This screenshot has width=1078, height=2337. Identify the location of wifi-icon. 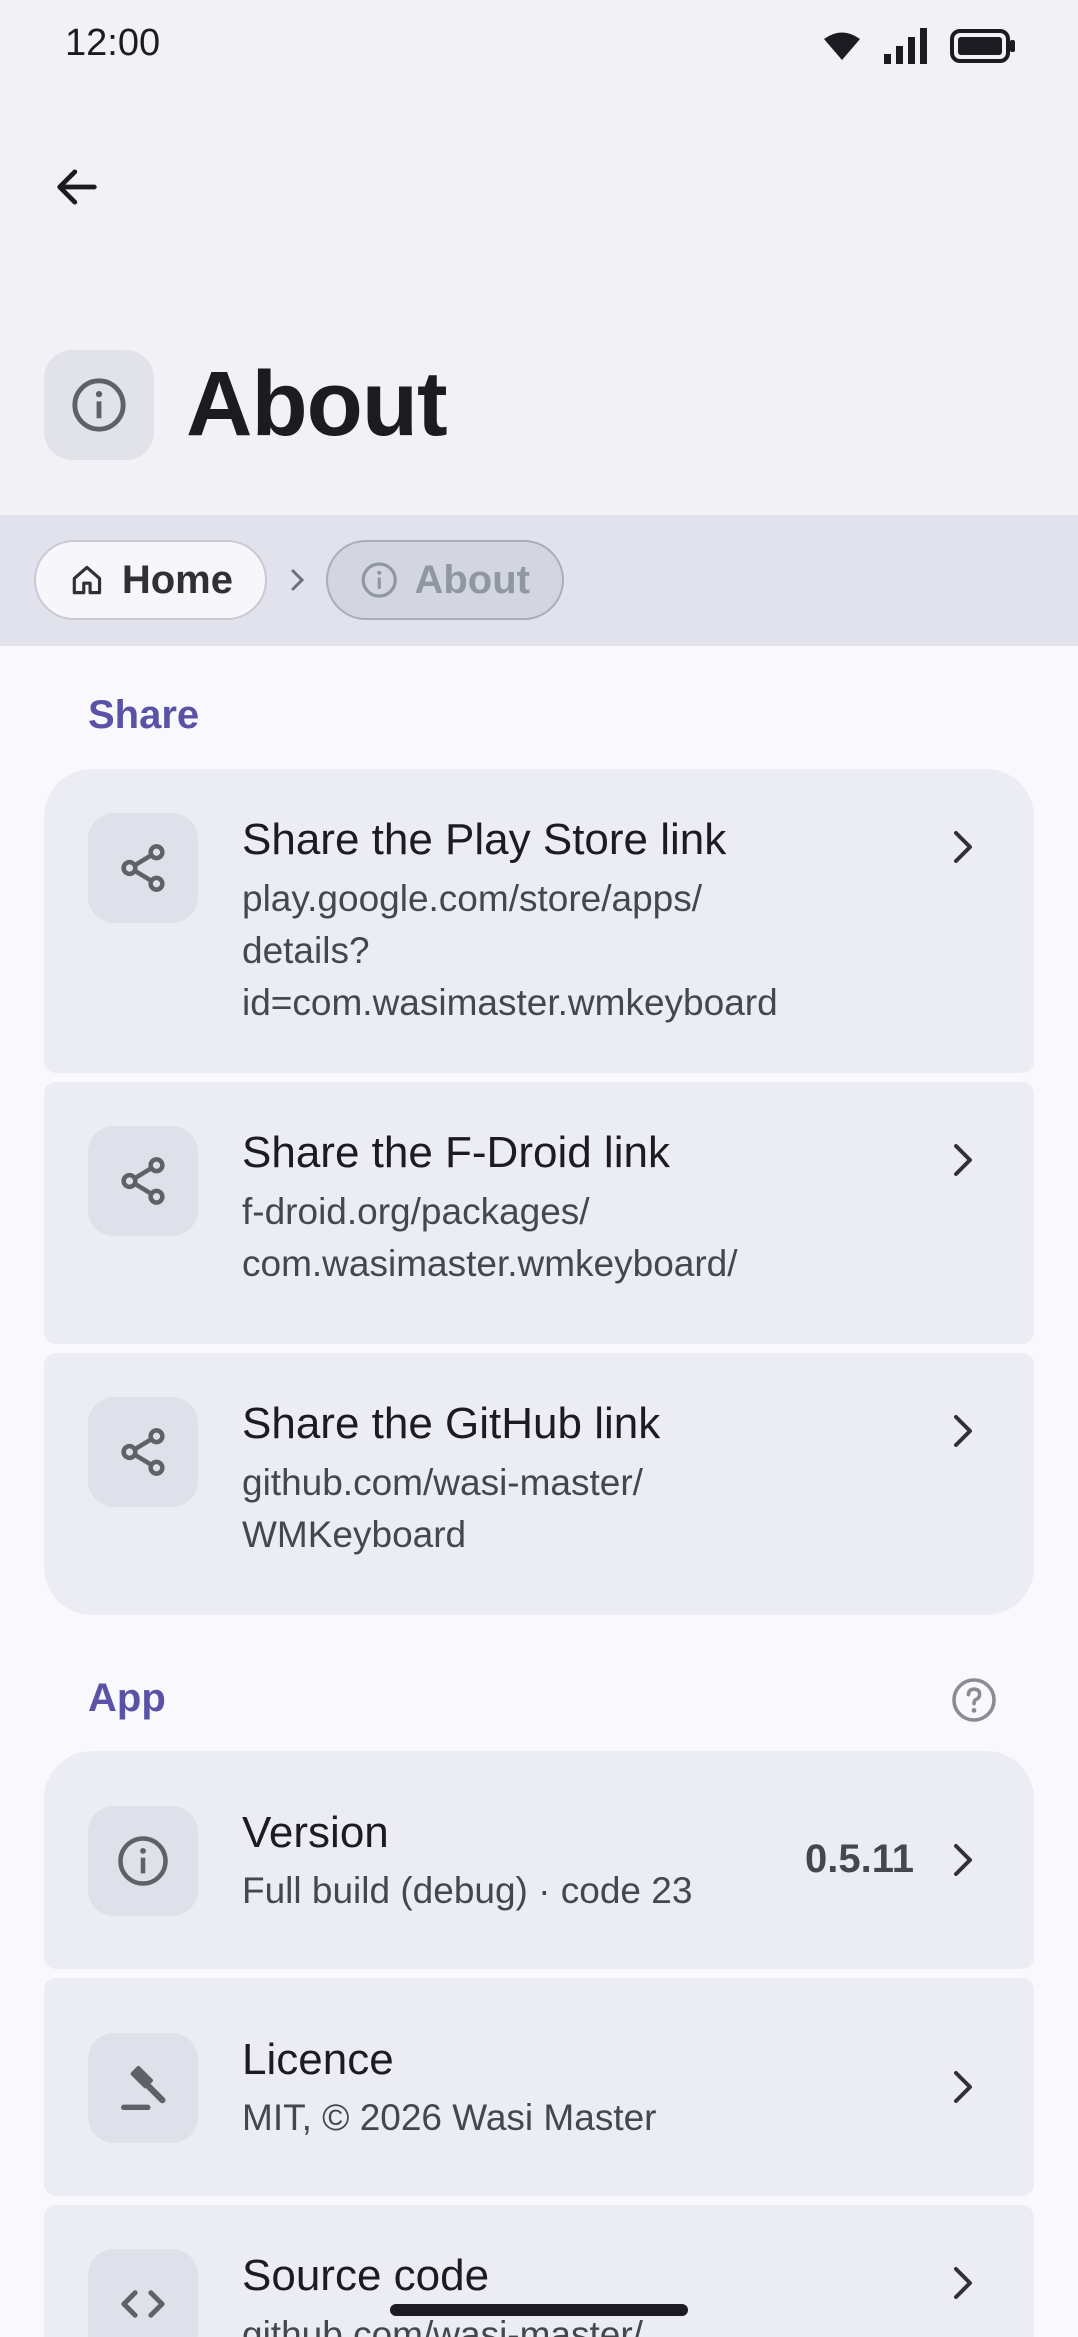
(842, 46).